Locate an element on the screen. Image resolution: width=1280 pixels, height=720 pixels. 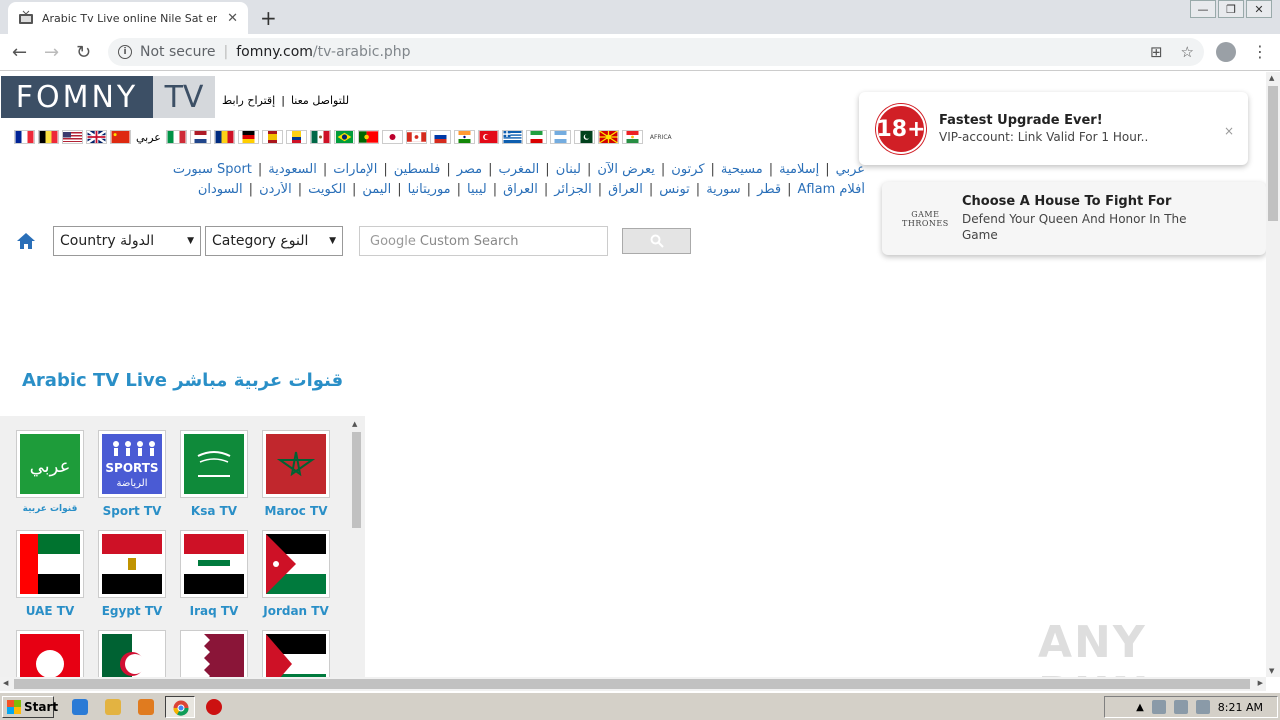
nav-link: الجزائر is located at coordinates (573, 189).